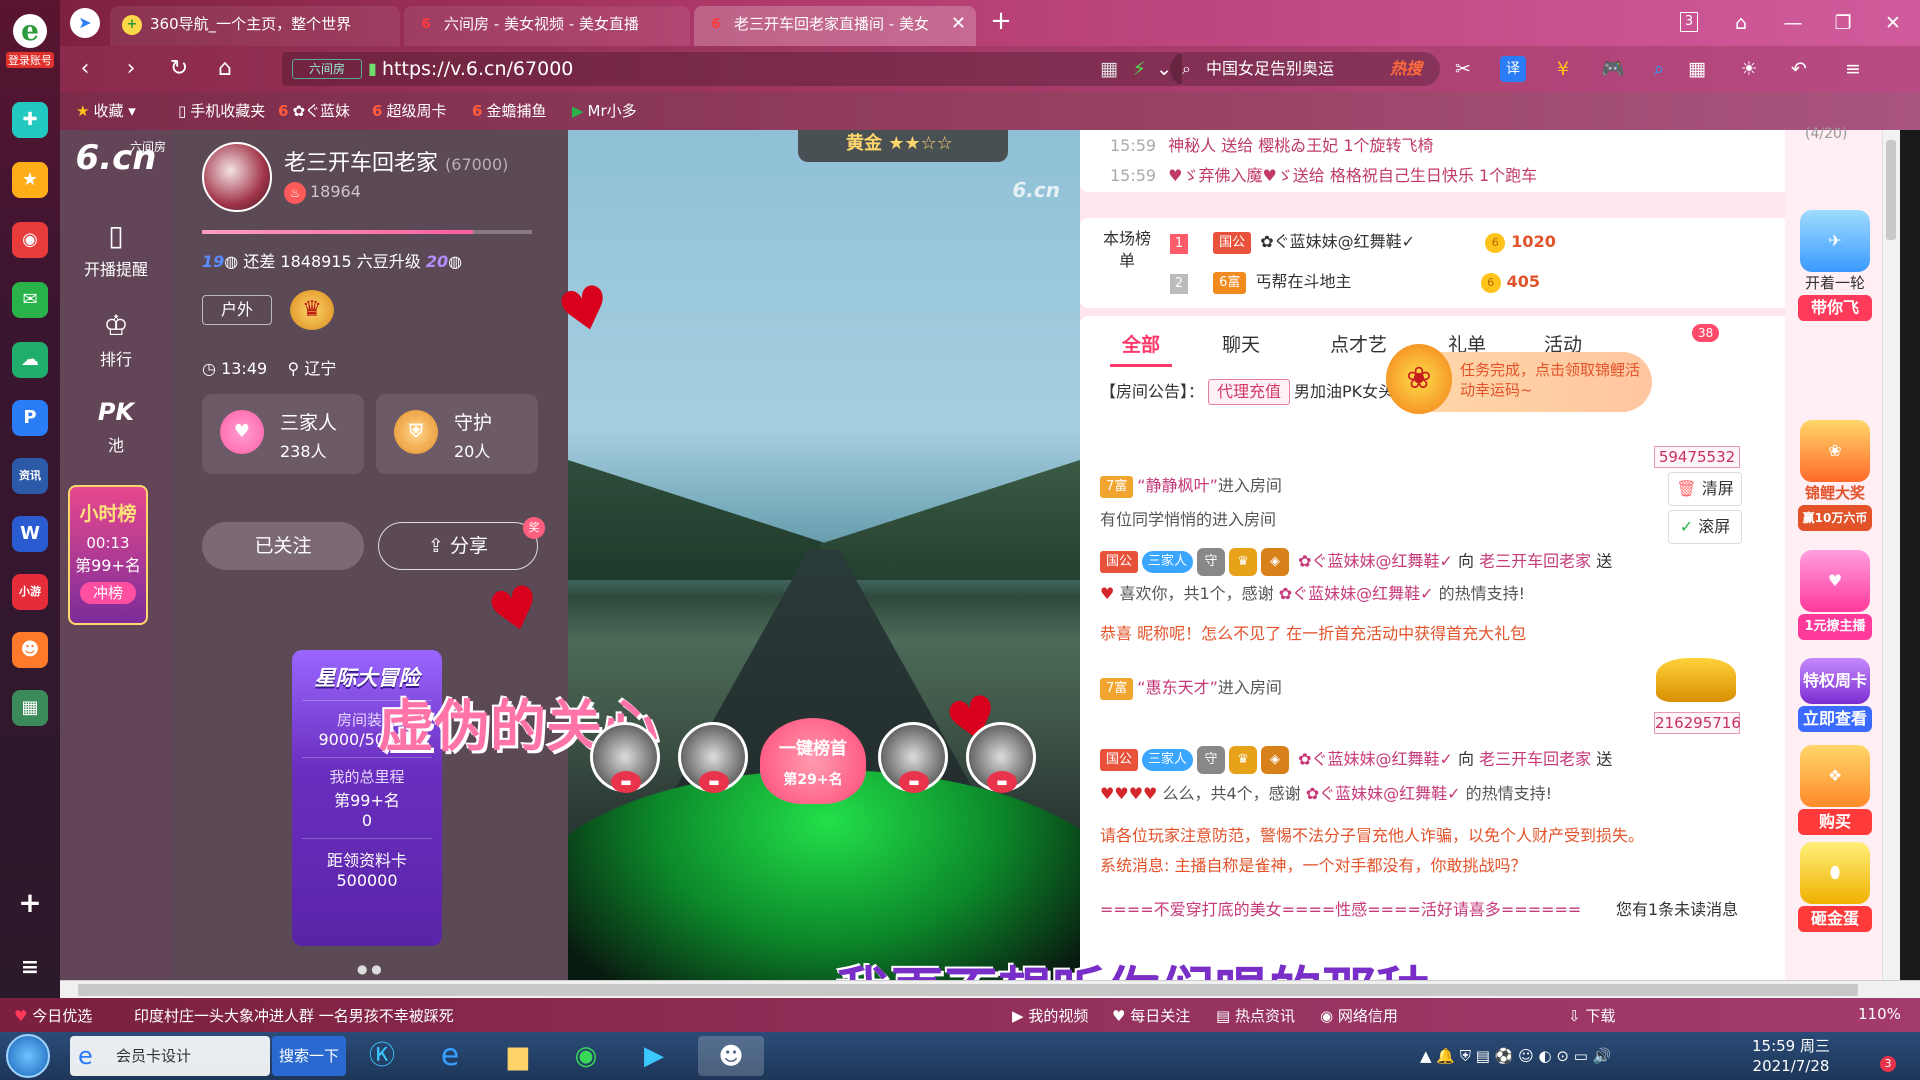 This screenshot has height=1080, width=1920. I want to click on menu-list-icon: ≡, so click(30, 968).